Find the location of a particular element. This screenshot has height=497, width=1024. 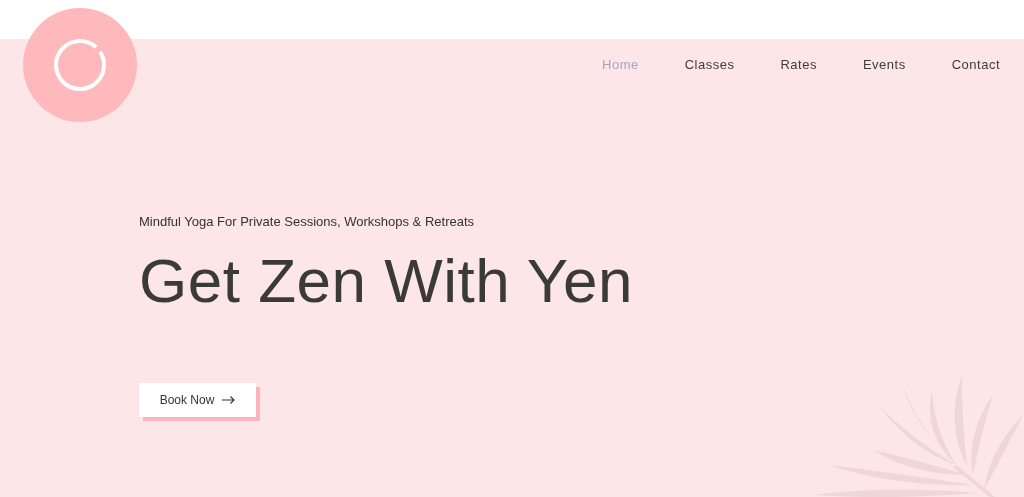

arrow-right-icon is located at coordinates (229, 399).